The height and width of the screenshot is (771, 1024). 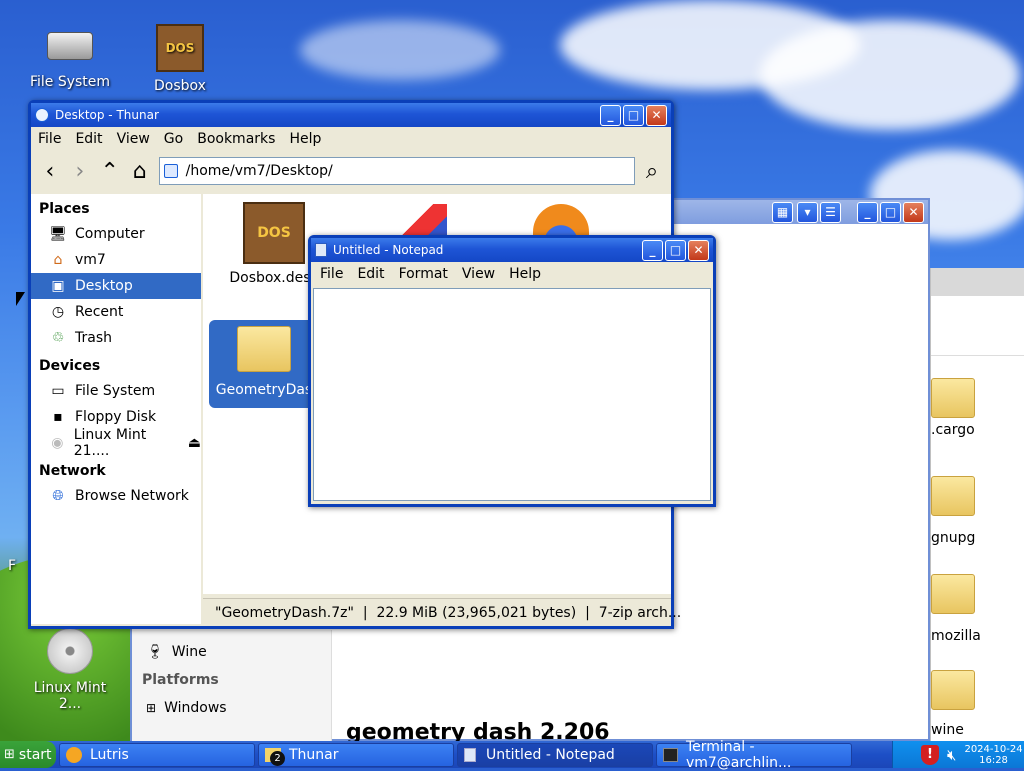 I want to click on network-icon: 🌐︎, so click(x=58, y=496).